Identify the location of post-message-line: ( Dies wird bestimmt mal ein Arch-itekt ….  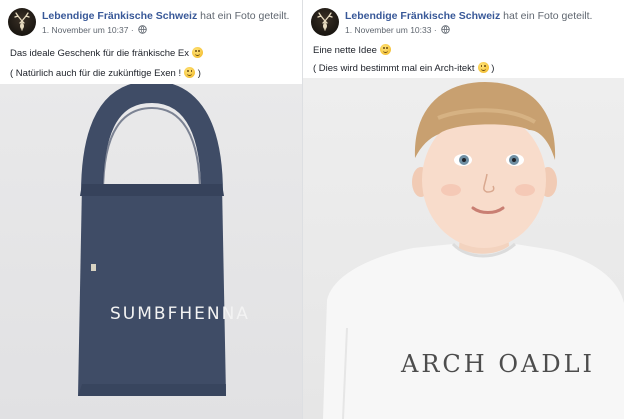
(404, 68).